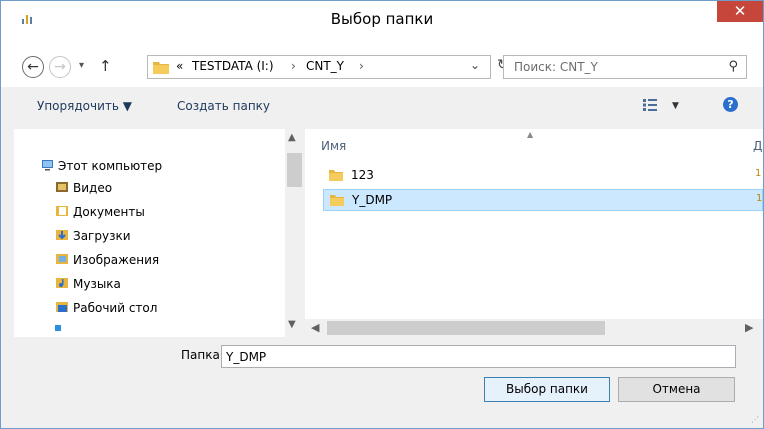  What do you see at coordinates (530, 134) in the screenshot?
I see `sort-ascending-icon: ▲` at bounding box center [530, 134].